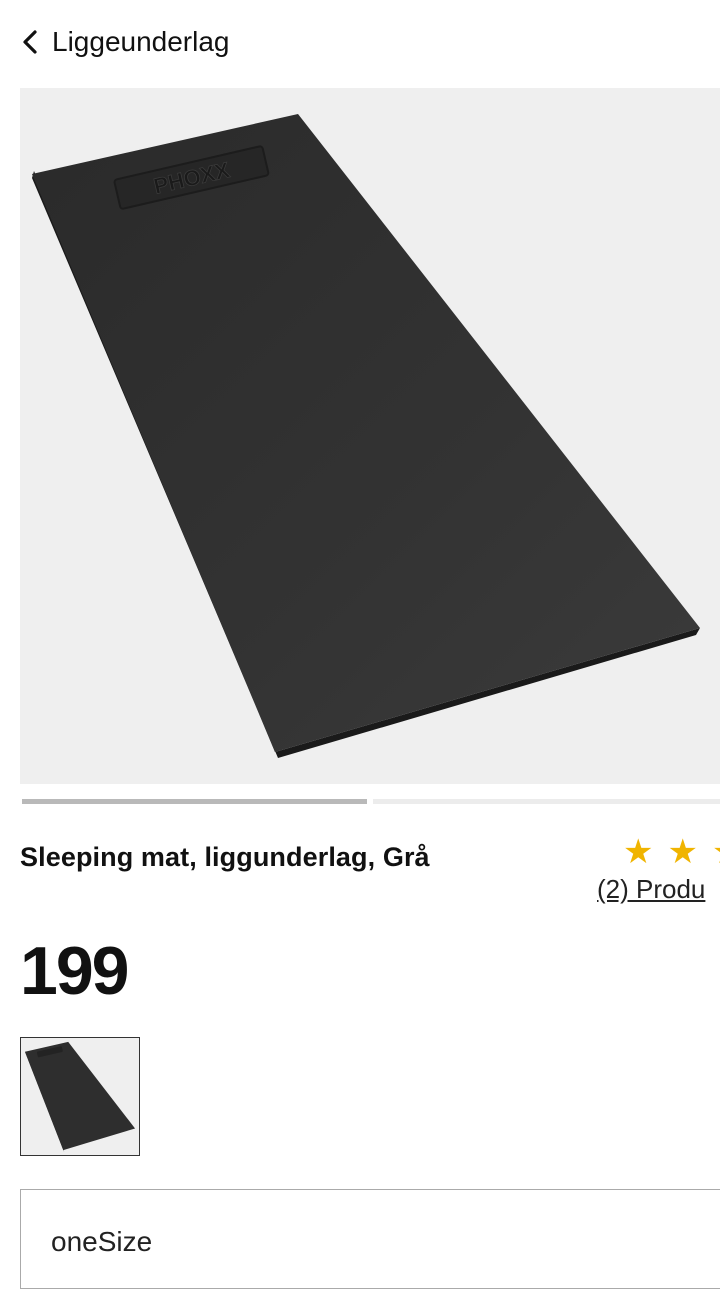 The width and height of the screenshot is (720, 1314). What do you see at coordinates (102, 1241) in the screenshot?
I see `size-value: oneSize` at bounding box center [102, 1241].